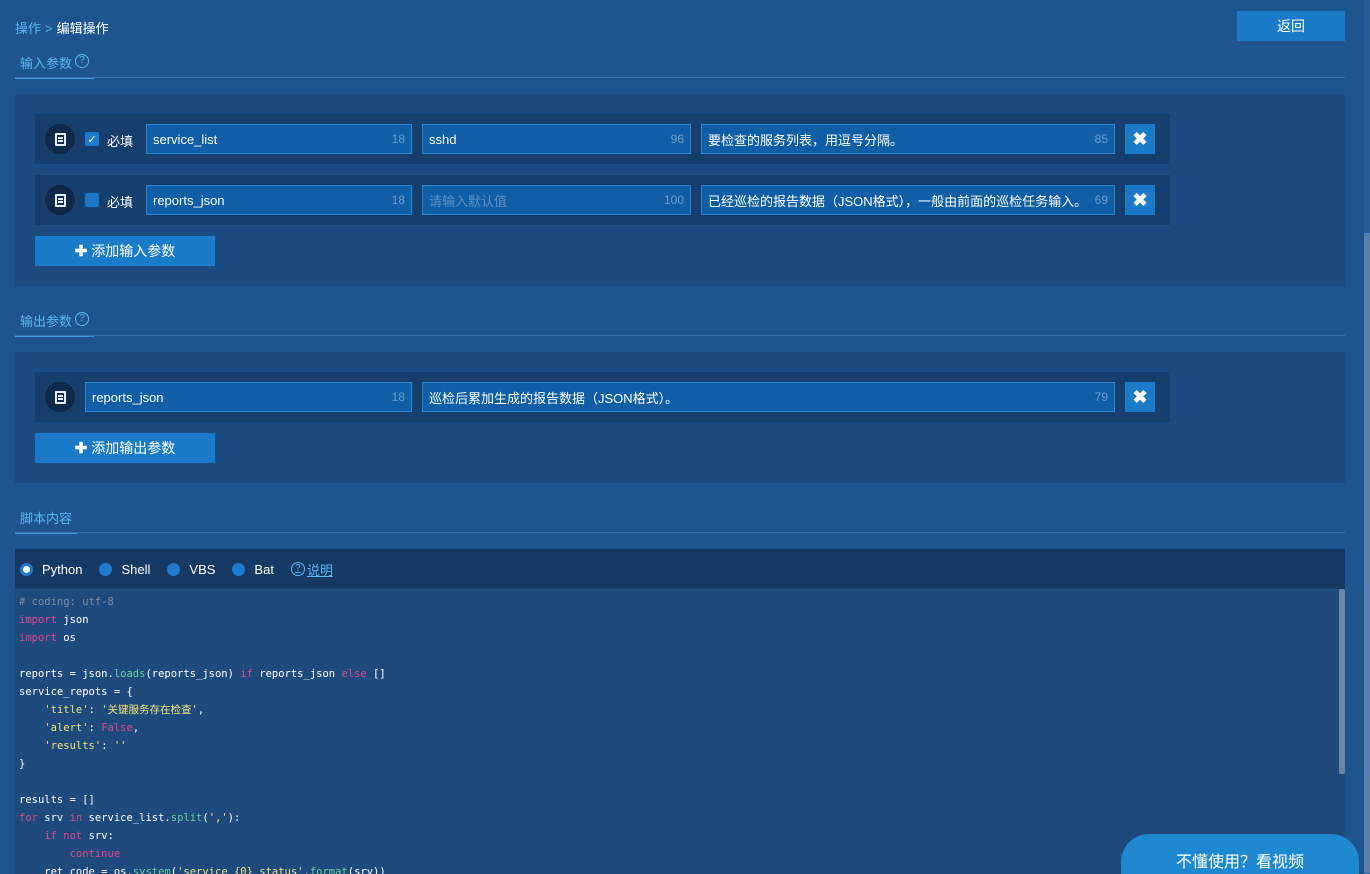  I want to click on param-description-value: 要检查的服务列表，用逗号分隔。, so click(806, 140).